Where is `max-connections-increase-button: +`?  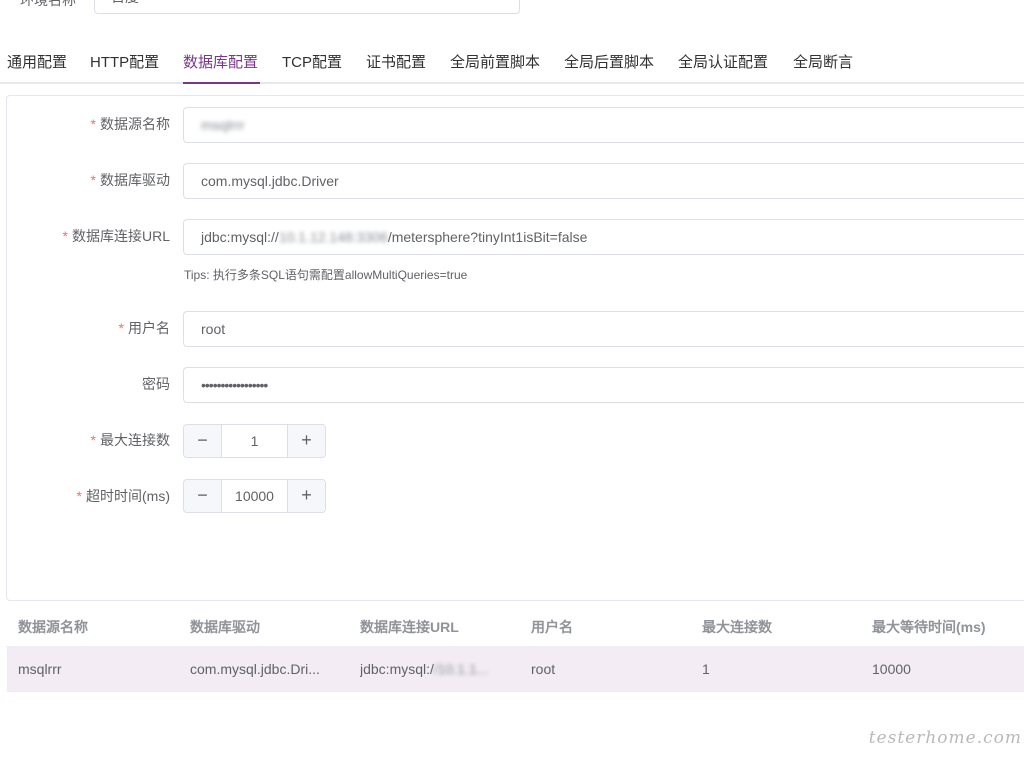
max-connections-increase-button: + is located at coordinates (306, 441).